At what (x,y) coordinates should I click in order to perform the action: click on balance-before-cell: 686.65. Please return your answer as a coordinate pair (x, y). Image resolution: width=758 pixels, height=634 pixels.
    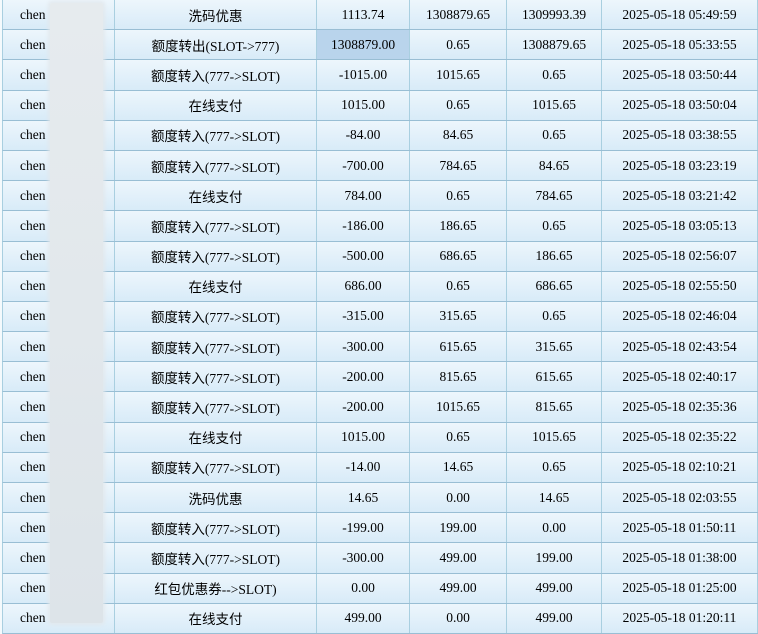
    Looking at the image, I should click on (458, 256).